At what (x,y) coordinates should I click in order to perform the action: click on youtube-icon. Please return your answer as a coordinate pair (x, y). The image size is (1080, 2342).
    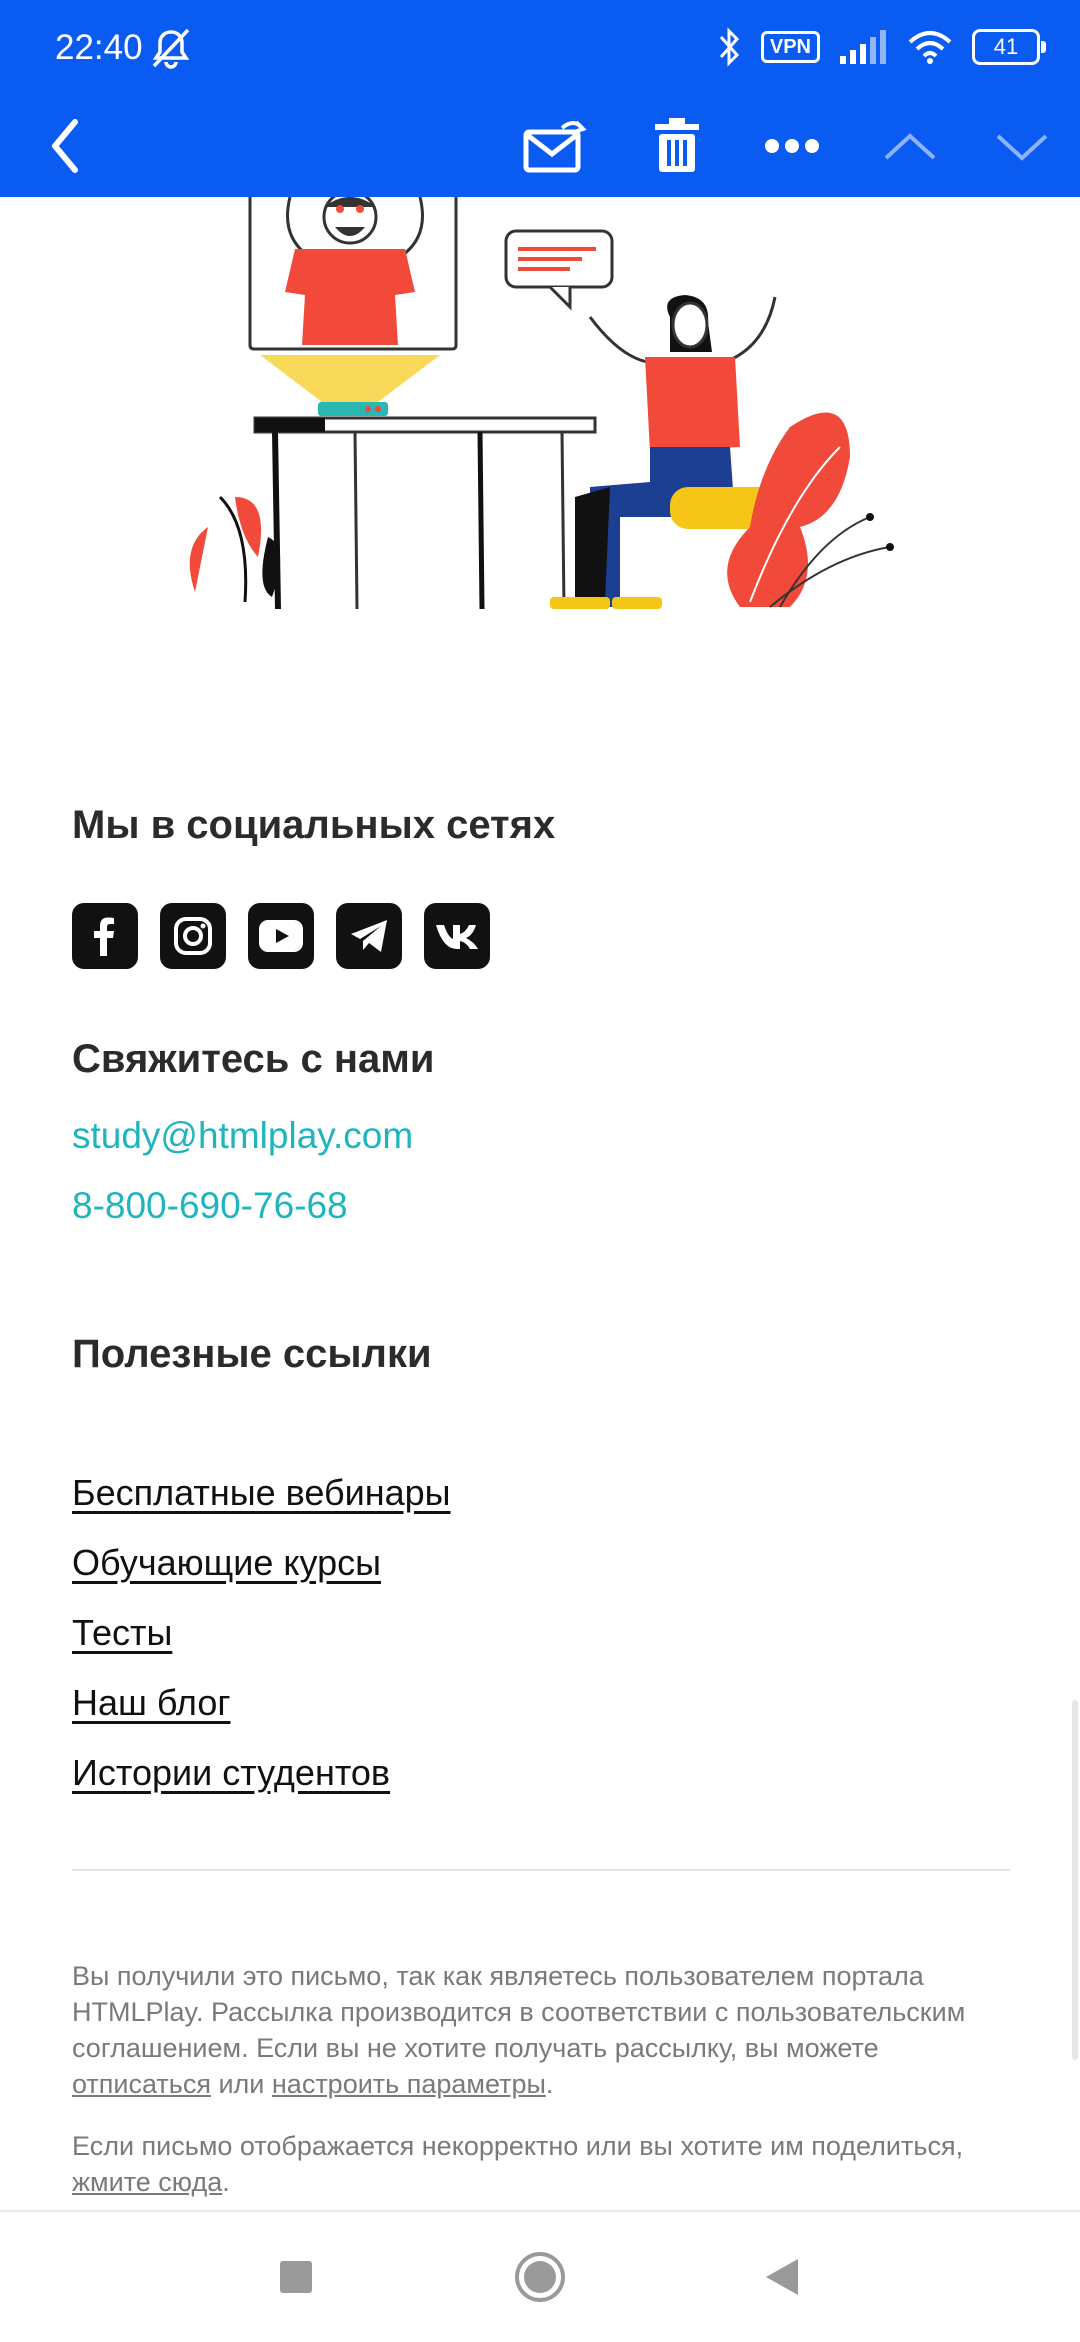
    Looking at the image, I should click on (281, 936).